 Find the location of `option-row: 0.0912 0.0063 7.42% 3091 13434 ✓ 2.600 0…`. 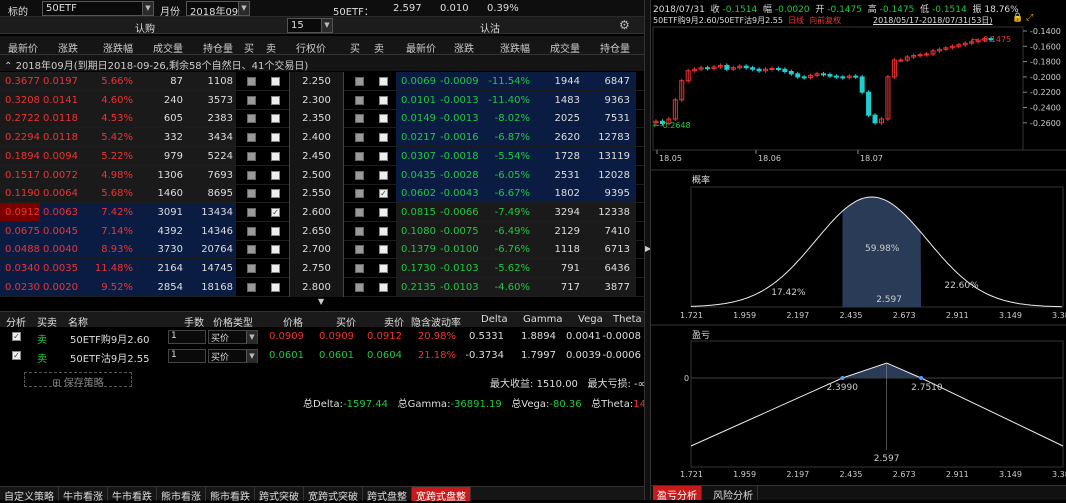

option-row: 0.0912 0.0063 7.42% 3091 13434 ✓ 2.600 0… is located at coordinates (322, 212).